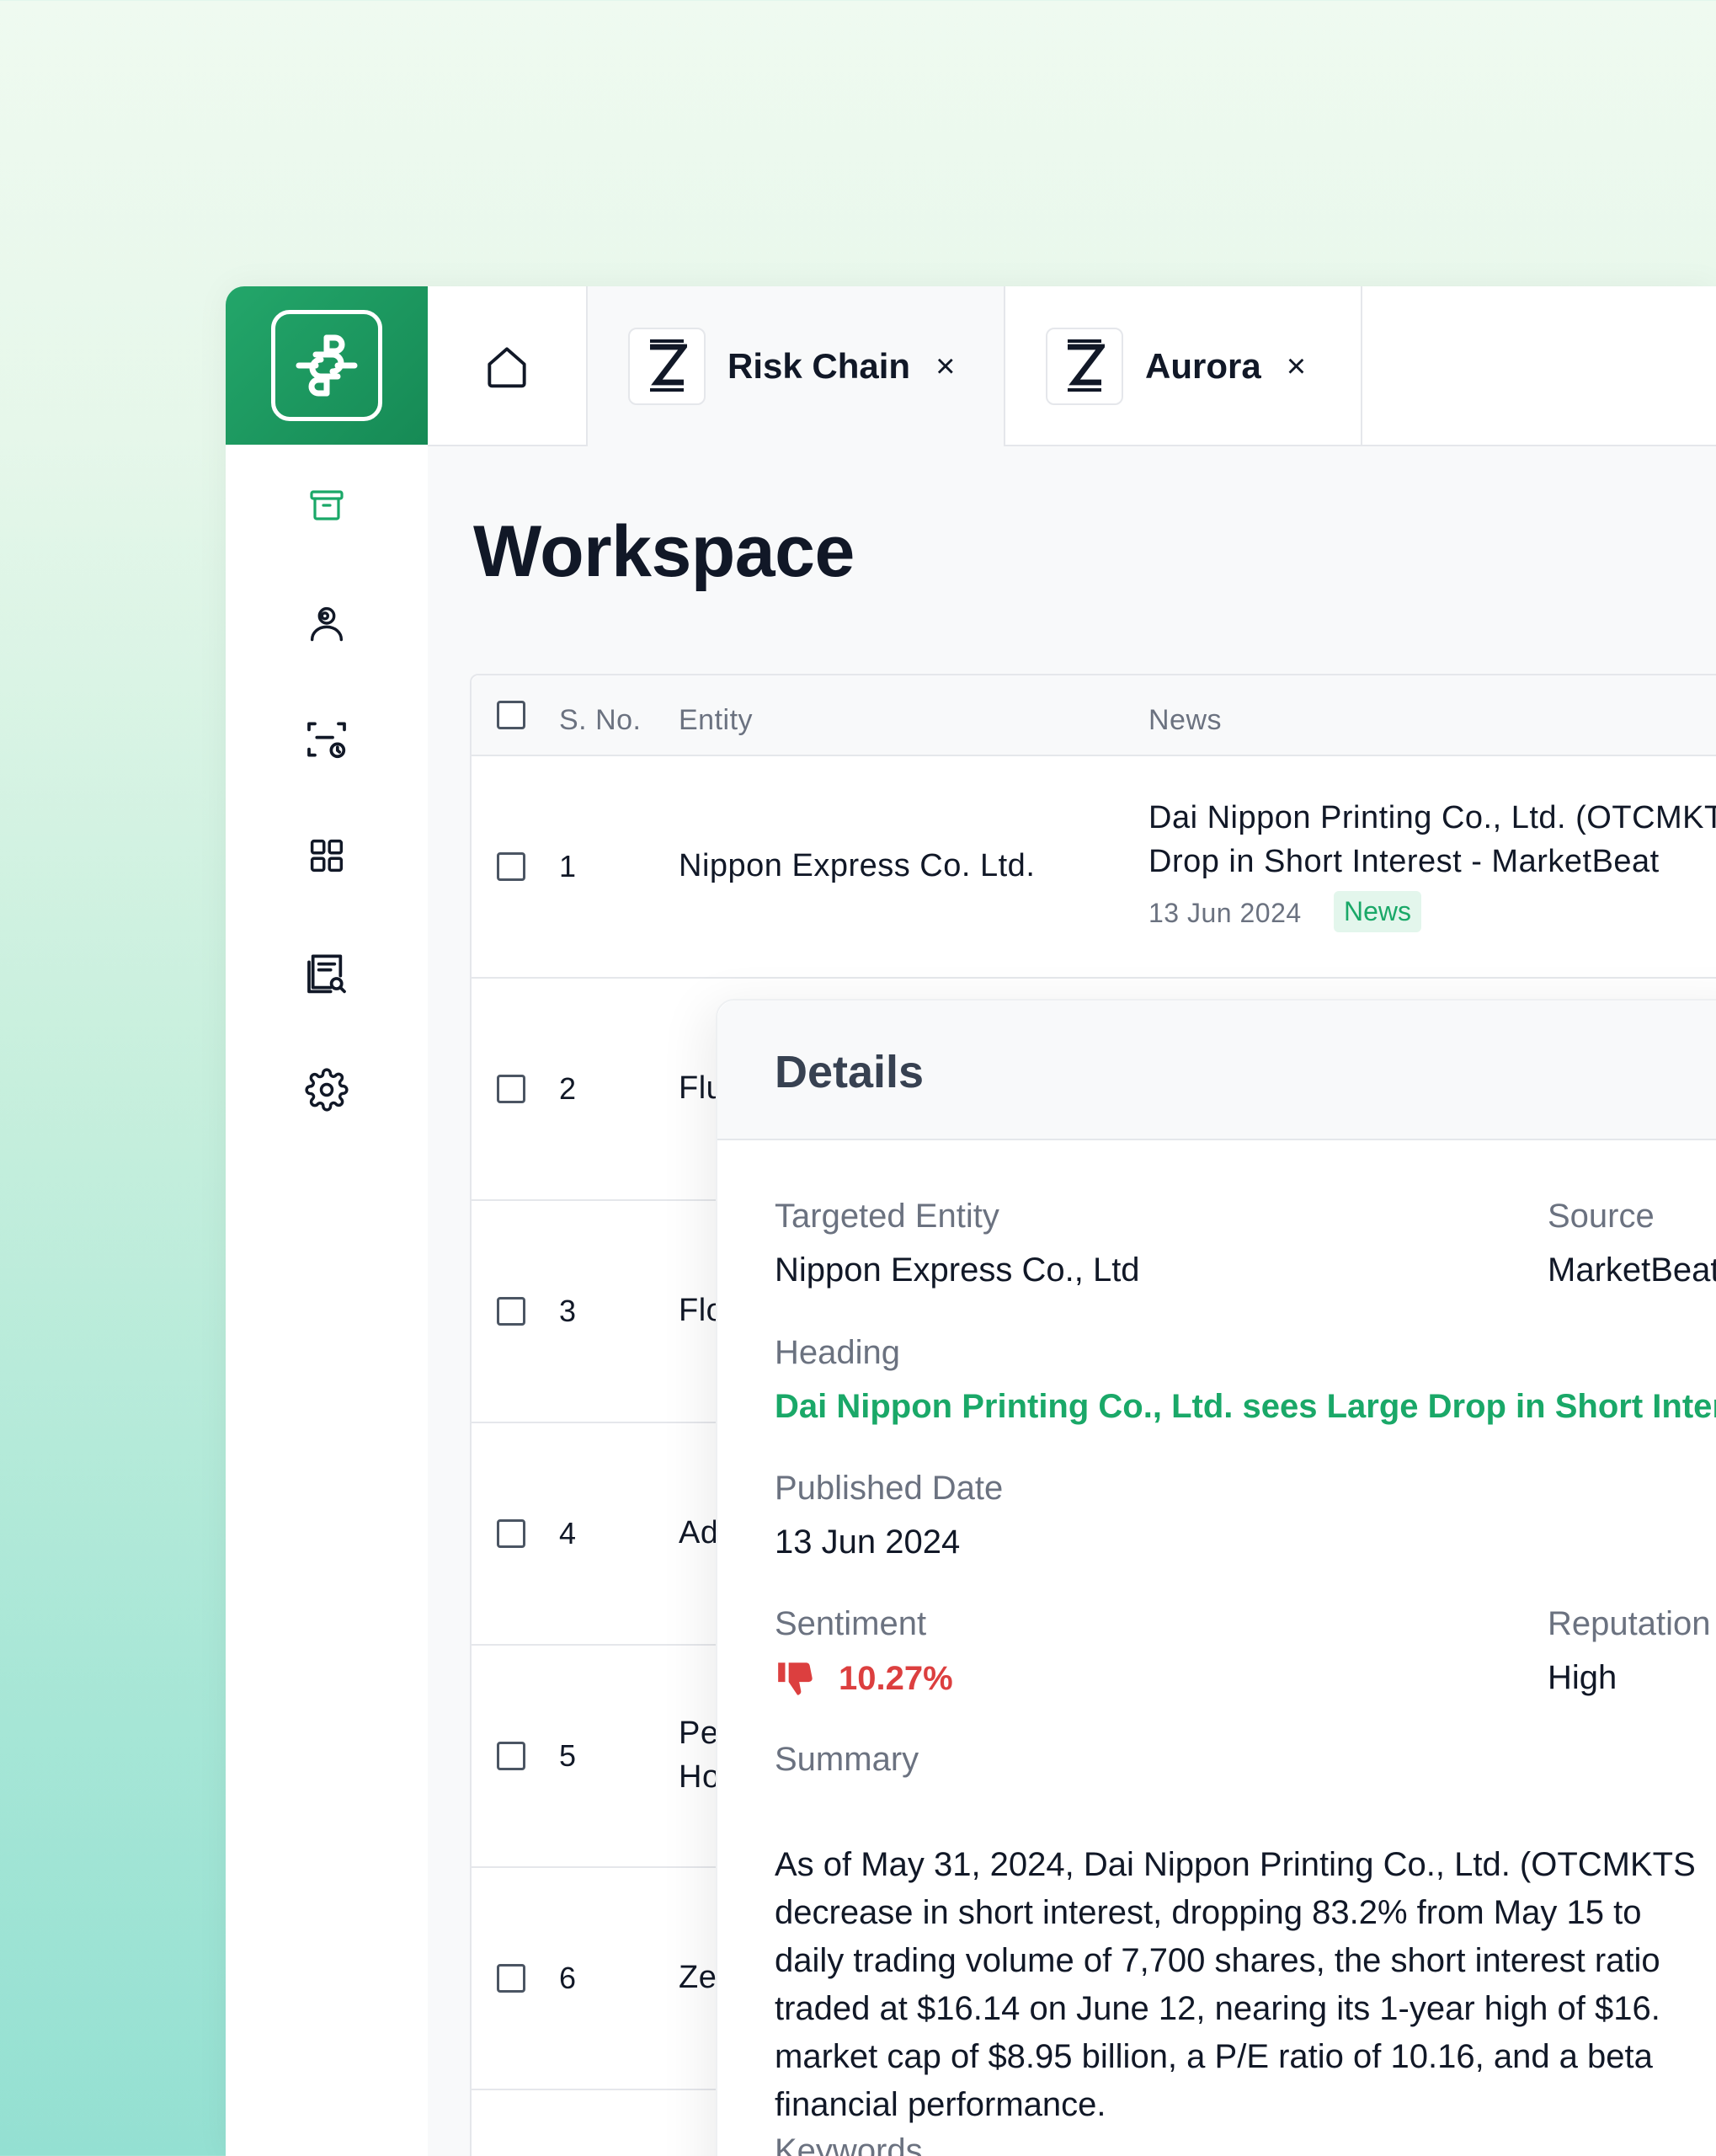 The image size is (1716, 2156). Describe the element at coordinates (838, 1352) in the screenshot. I see `heading-label: Heading` at that location.